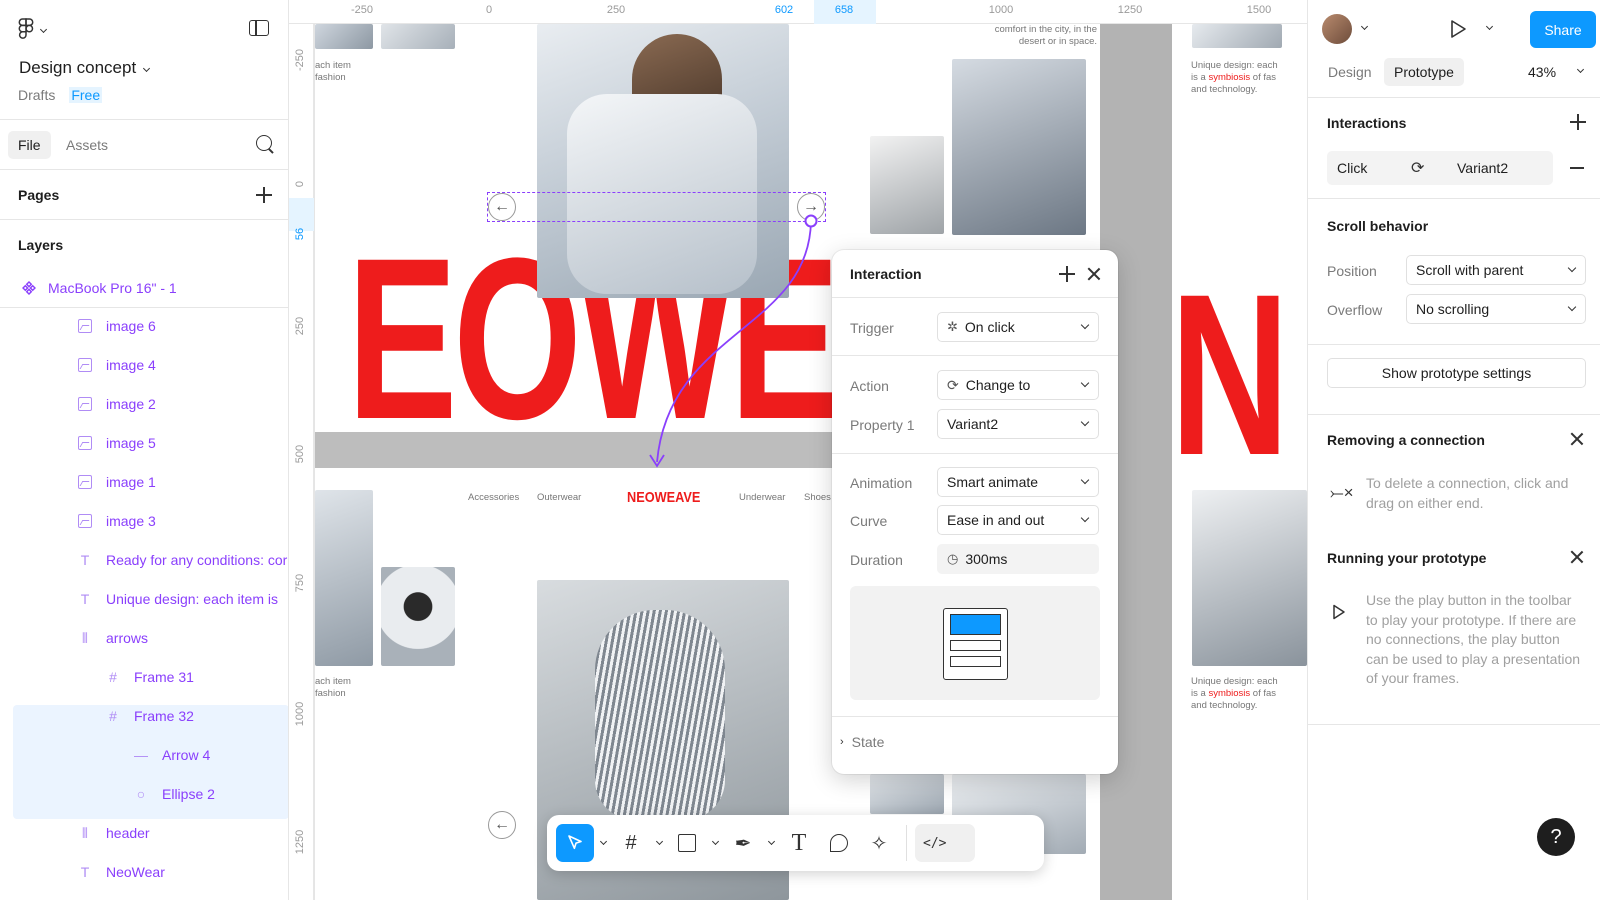  I want to click on layer-item: ⫴ arrows, so click(144, 638).